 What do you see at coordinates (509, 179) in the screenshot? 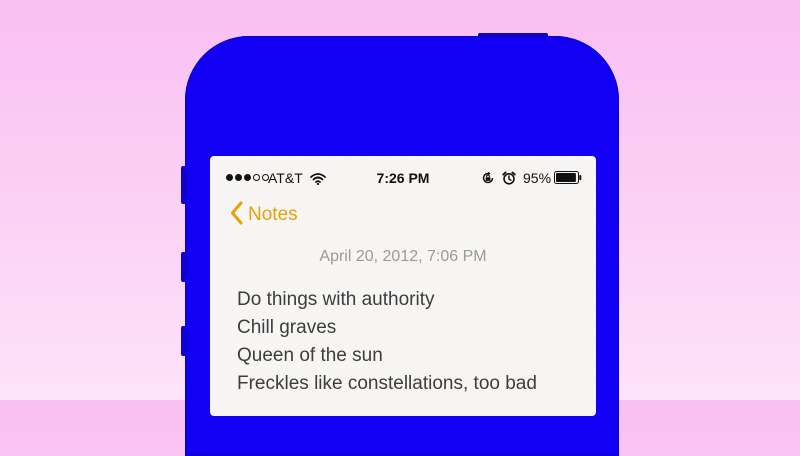
I see `alarm-icon` at bounding box center [509, 179].